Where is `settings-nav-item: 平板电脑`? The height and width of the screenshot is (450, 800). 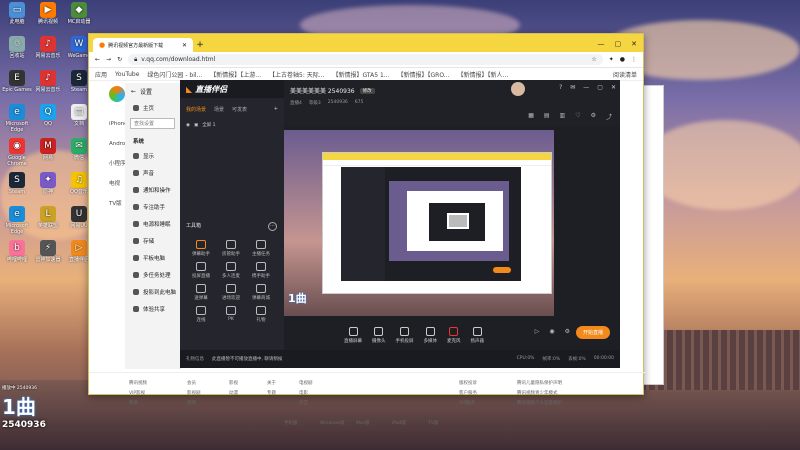 settings-nav-item: 平板电脑 is located at coordinates (152, 257).